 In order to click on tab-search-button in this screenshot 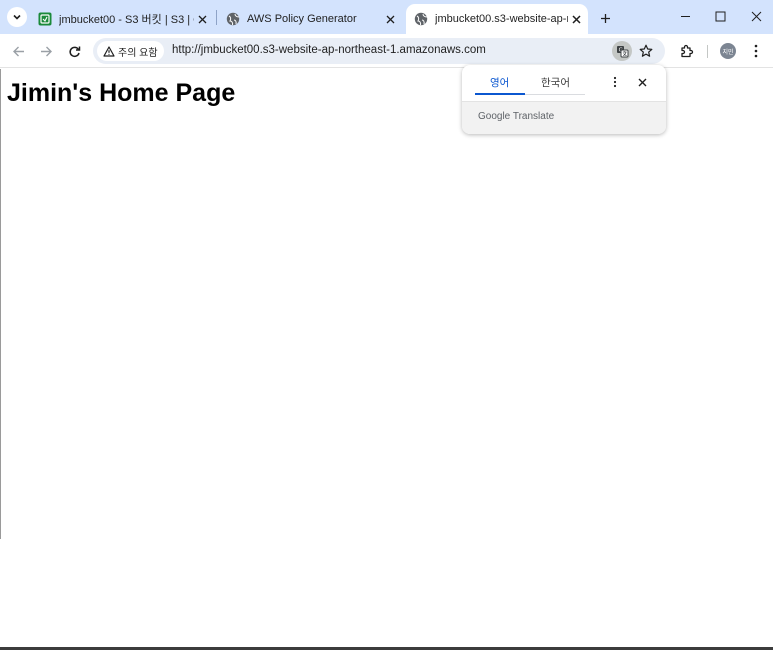, I will do `click(17, 17)`.